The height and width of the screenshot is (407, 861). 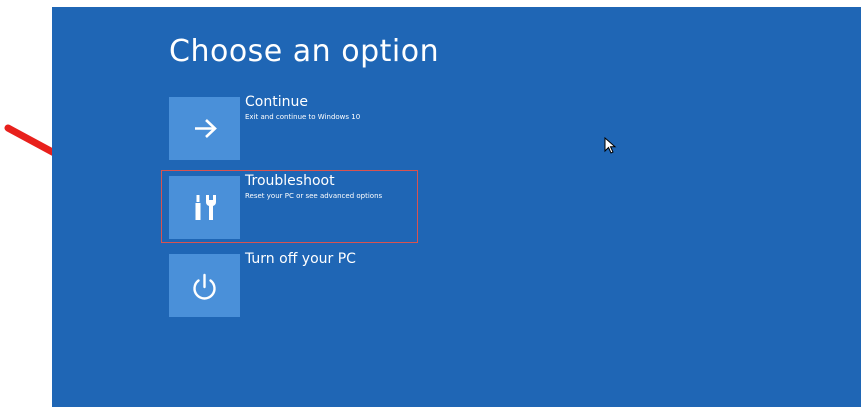 What do you see at coordinates (299, 284) in the screenshot?
I see `turn-off-option: Turn off your PC` at bounding box center [299, 284].